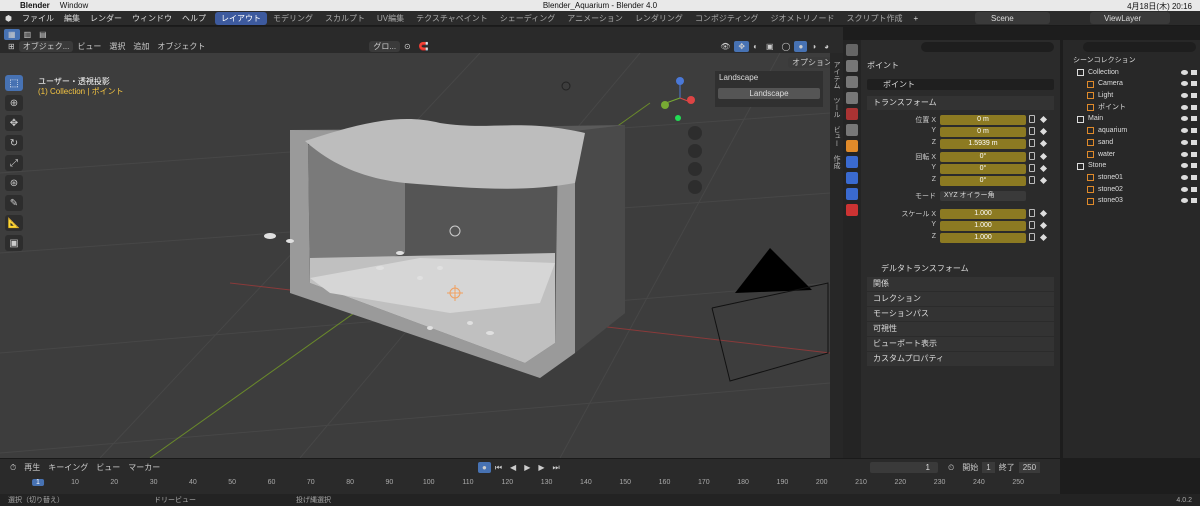  Describe the element at coordinates (951, 467) in the screenshot. I see `timer-icon: ⏲` at that location.